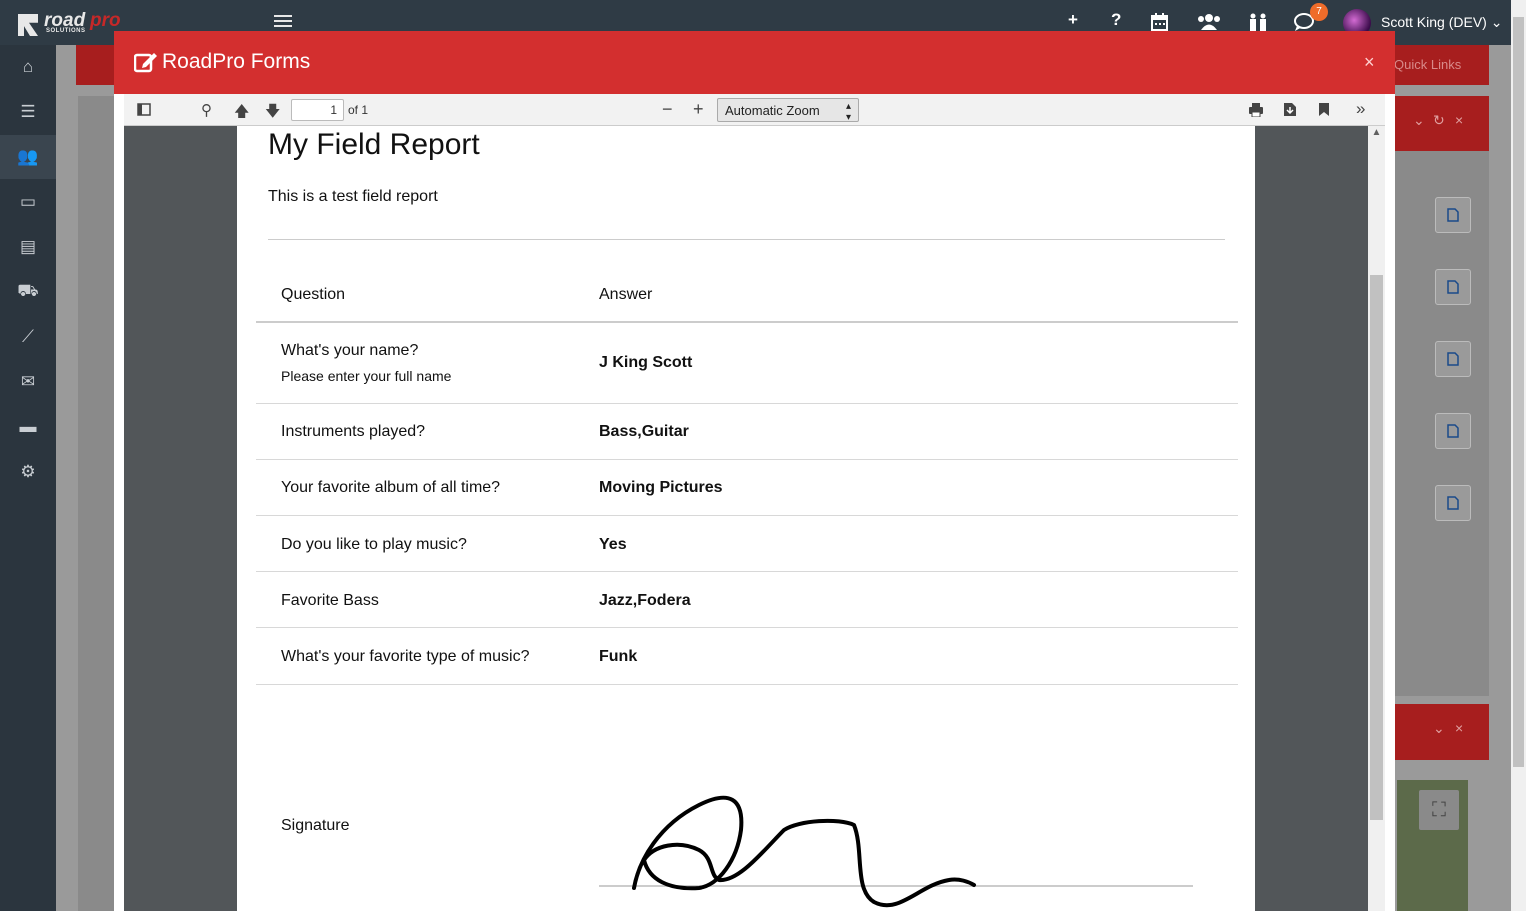 The width and height of the screenshot is (1526, 911). I want to click on row-question: Your favorite album of all time?, so click(391, 487).